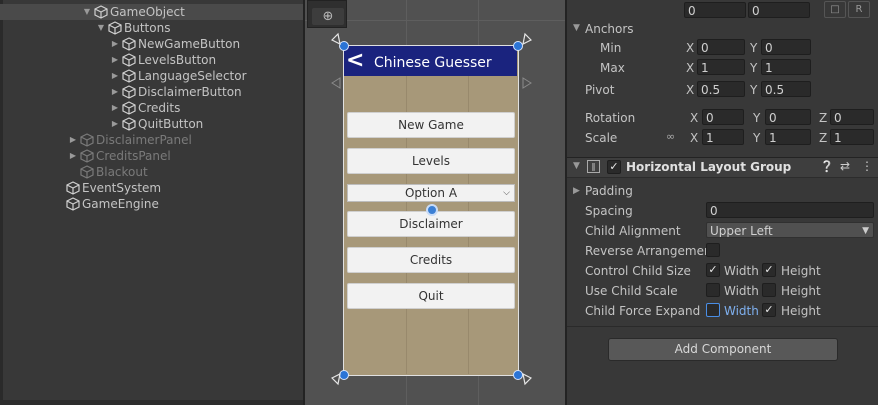 This screenshot has height=405, width=878. What do you see at coordinates (576, 166) in the screenshot?
I see `component-foldout-arrow: ▼` at bounding box center [576, 166].